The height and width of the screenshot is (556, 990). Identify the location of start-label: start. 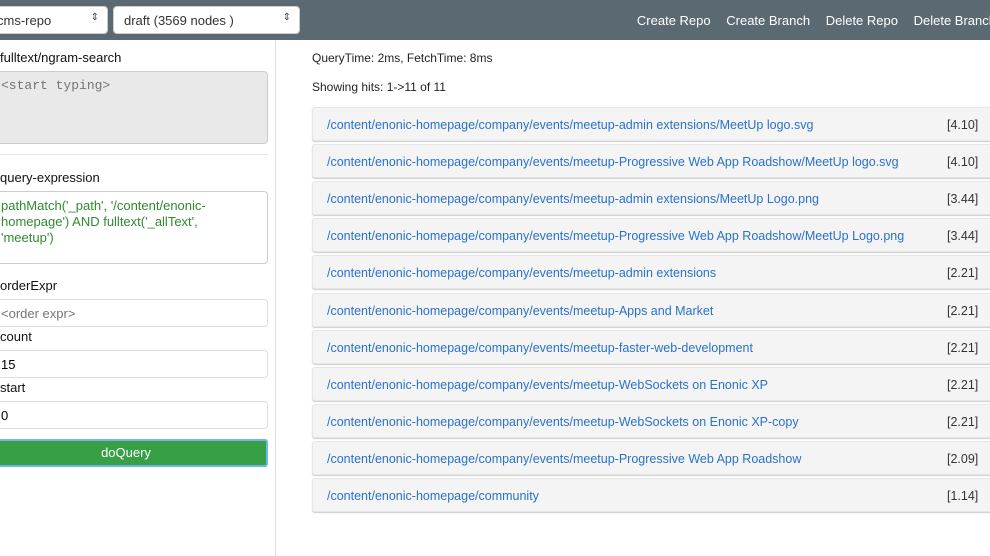
(13, 387).